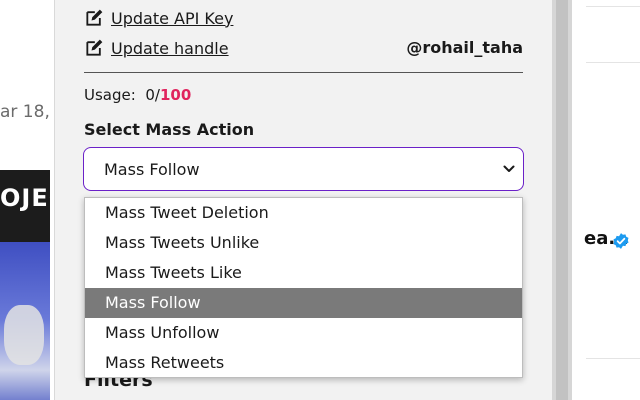  Describe the element at coordinates (169, 129) in the screenshot. I see `mass-action-label: Select Mass Action` at that location.